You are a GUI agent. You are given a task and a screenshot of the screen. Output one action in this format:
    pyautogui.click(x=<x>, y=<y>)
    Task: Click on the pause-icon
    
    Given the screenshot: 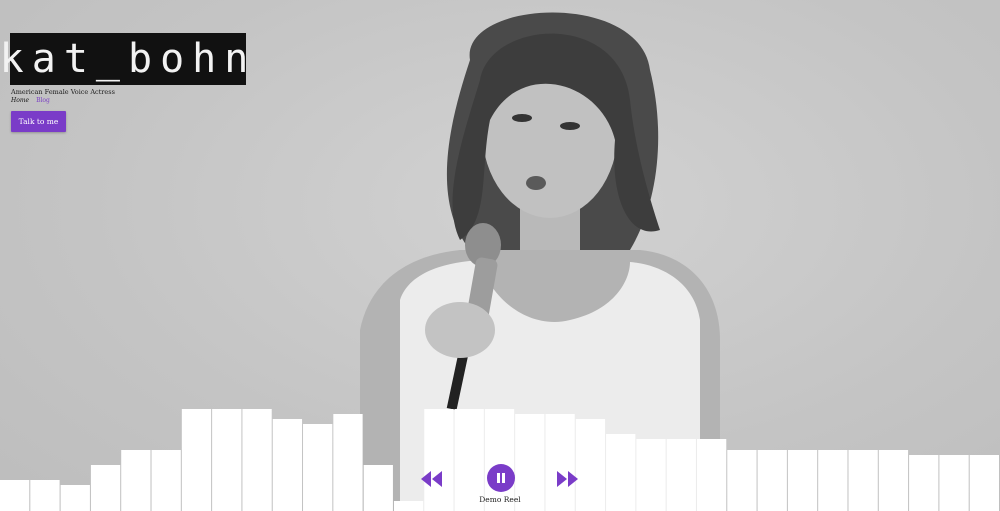 What is the action you would take?
    pyautogui.click(x=501, y=478)
    